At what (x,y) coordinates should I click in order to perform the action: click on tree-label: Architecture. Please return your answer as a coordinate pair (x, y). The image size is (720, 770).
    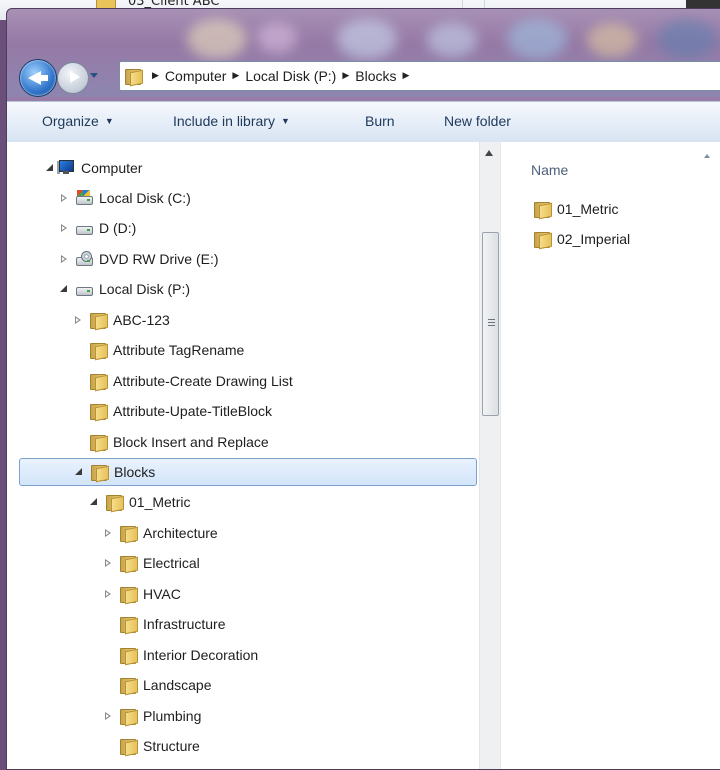
    Looking at the image, I should click on (180, 533).